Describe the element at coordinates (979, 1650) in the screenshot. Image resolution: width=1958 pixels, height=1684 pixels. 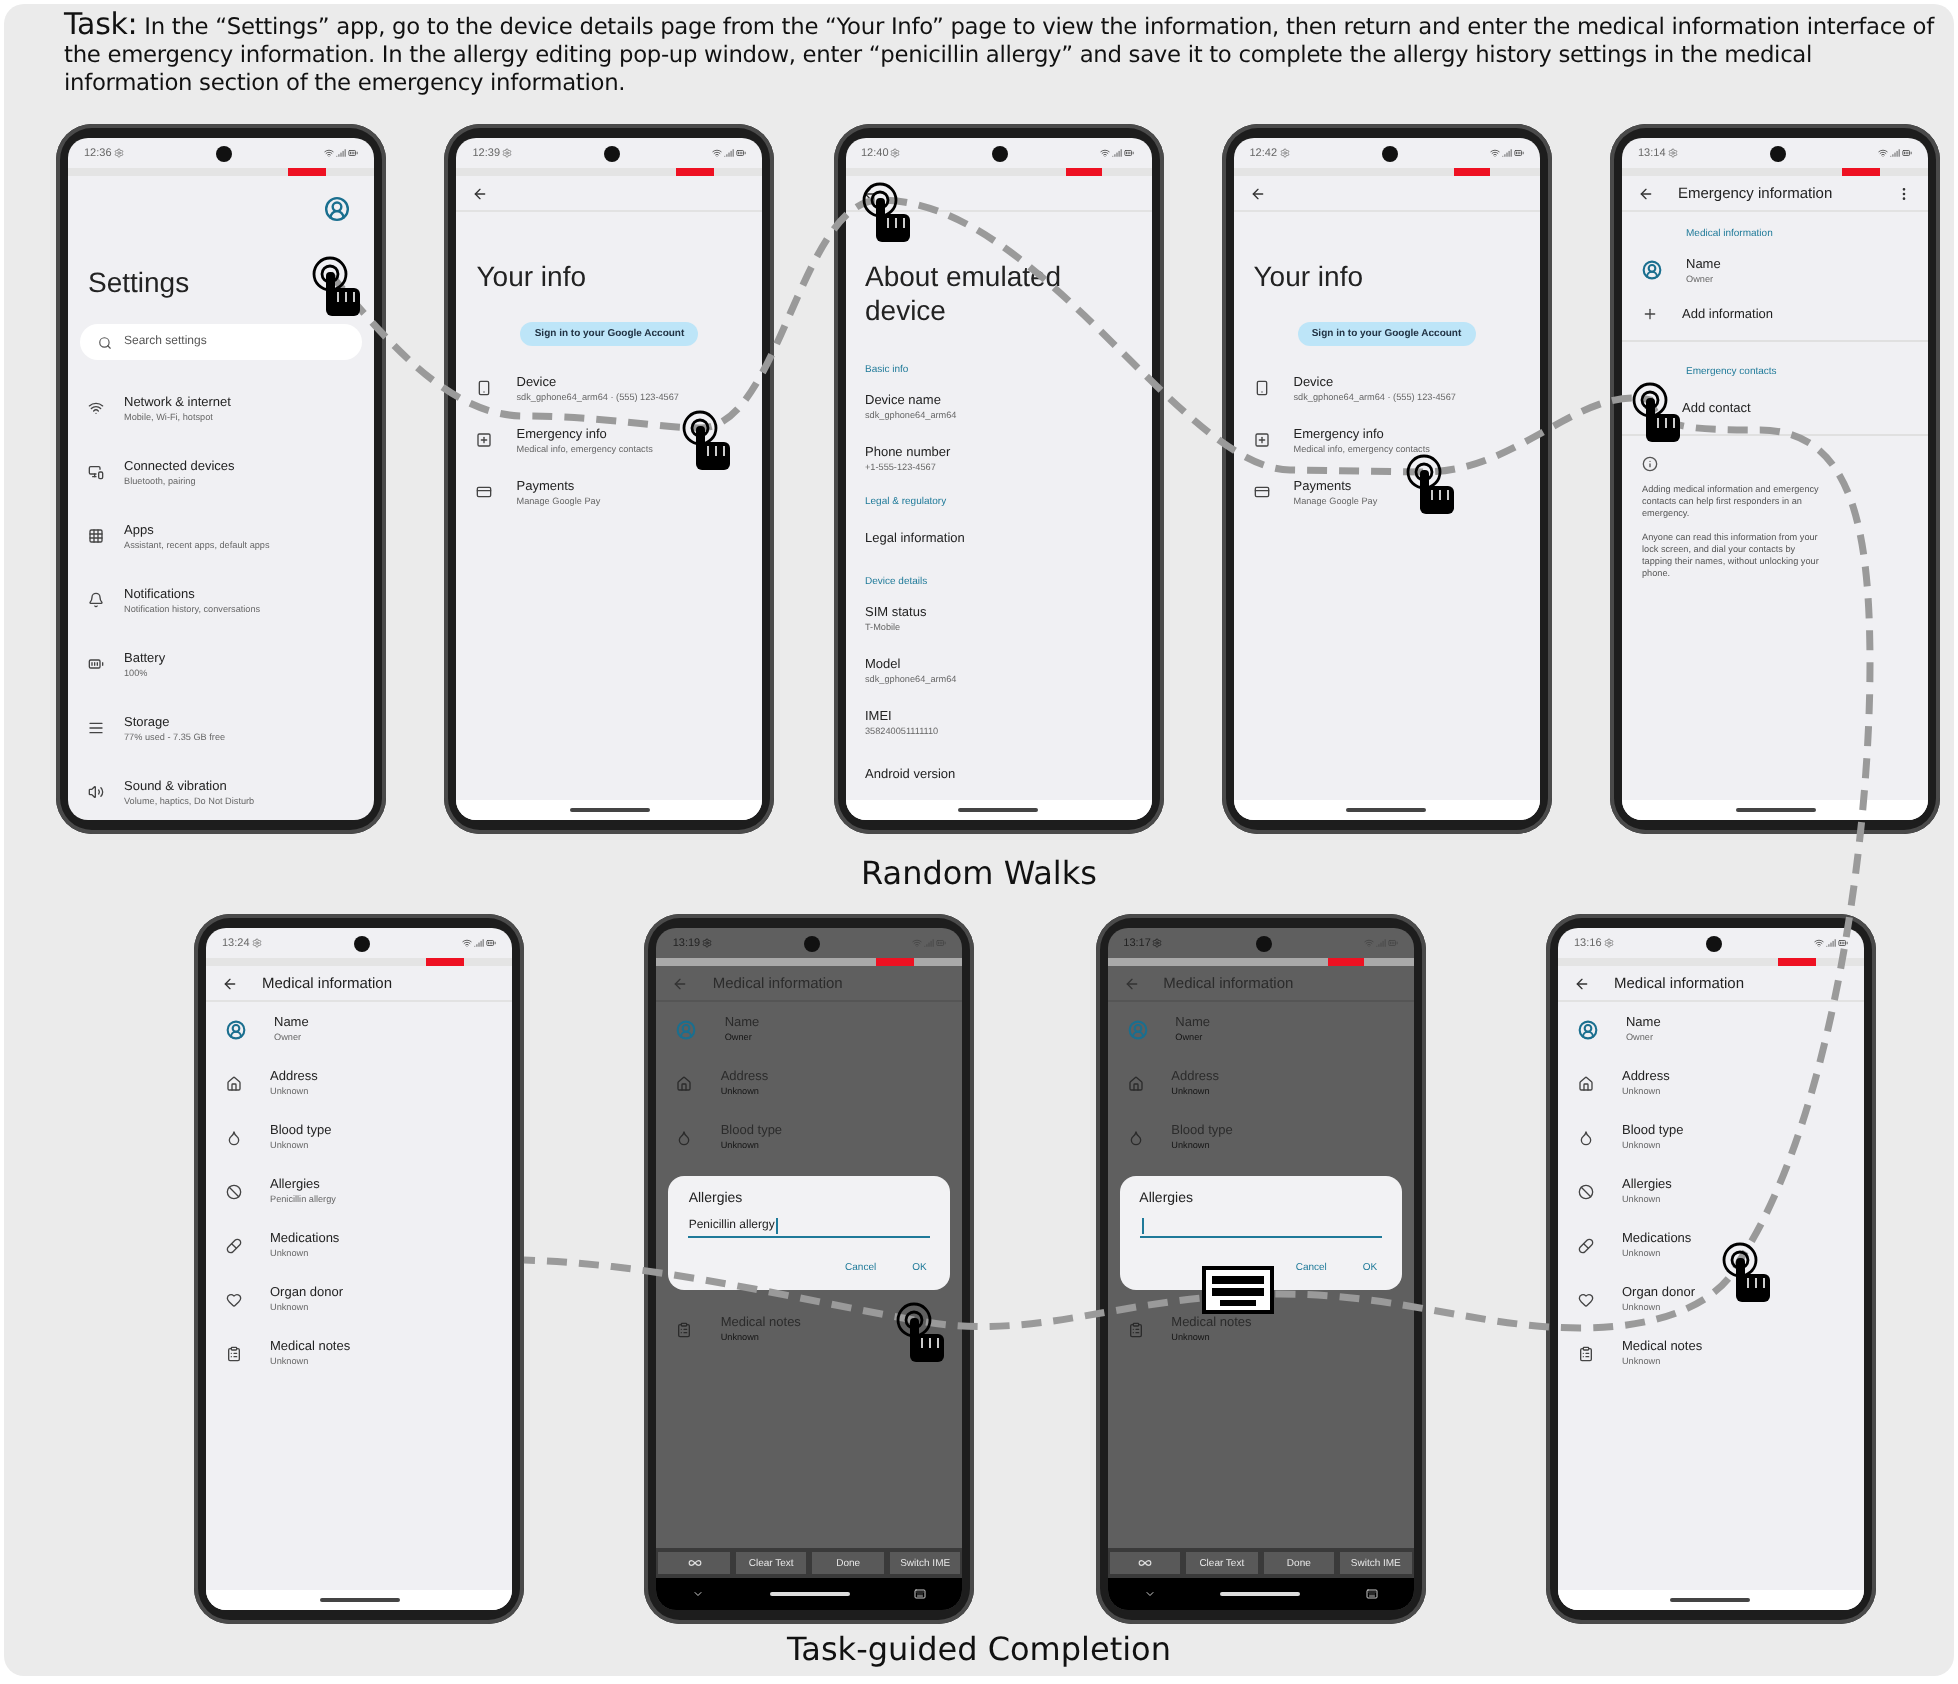
I see `row-caption: Task-guided Completion` at that location.